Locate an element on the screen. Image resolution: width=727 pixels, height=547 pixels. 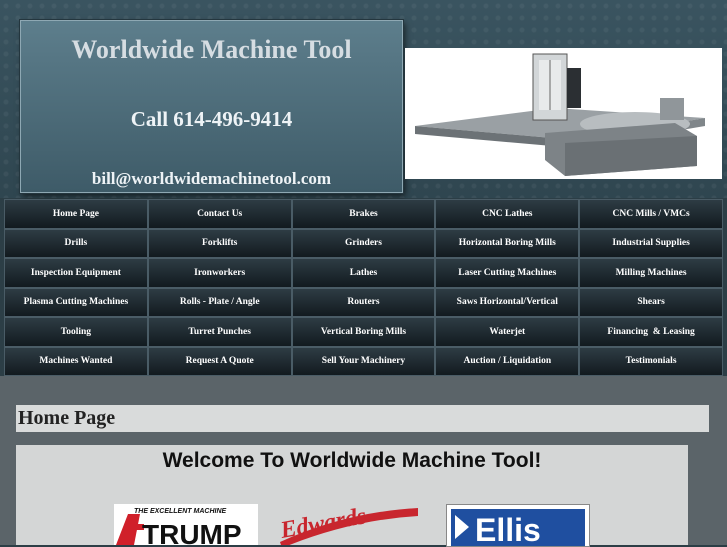
edwards-logo: Edwards is located at coordinates (349, 523).